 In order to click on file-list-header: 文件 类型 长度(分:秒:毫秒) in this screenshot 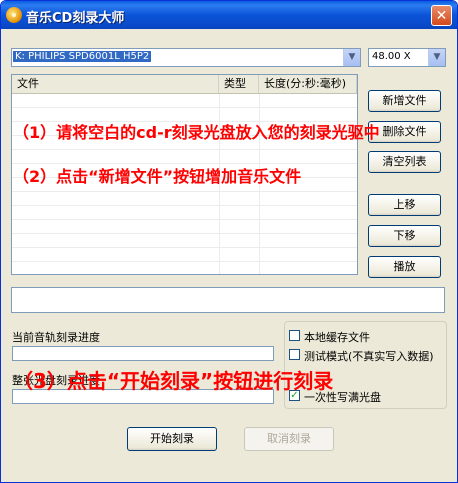, I will do `click(184, 84)`.